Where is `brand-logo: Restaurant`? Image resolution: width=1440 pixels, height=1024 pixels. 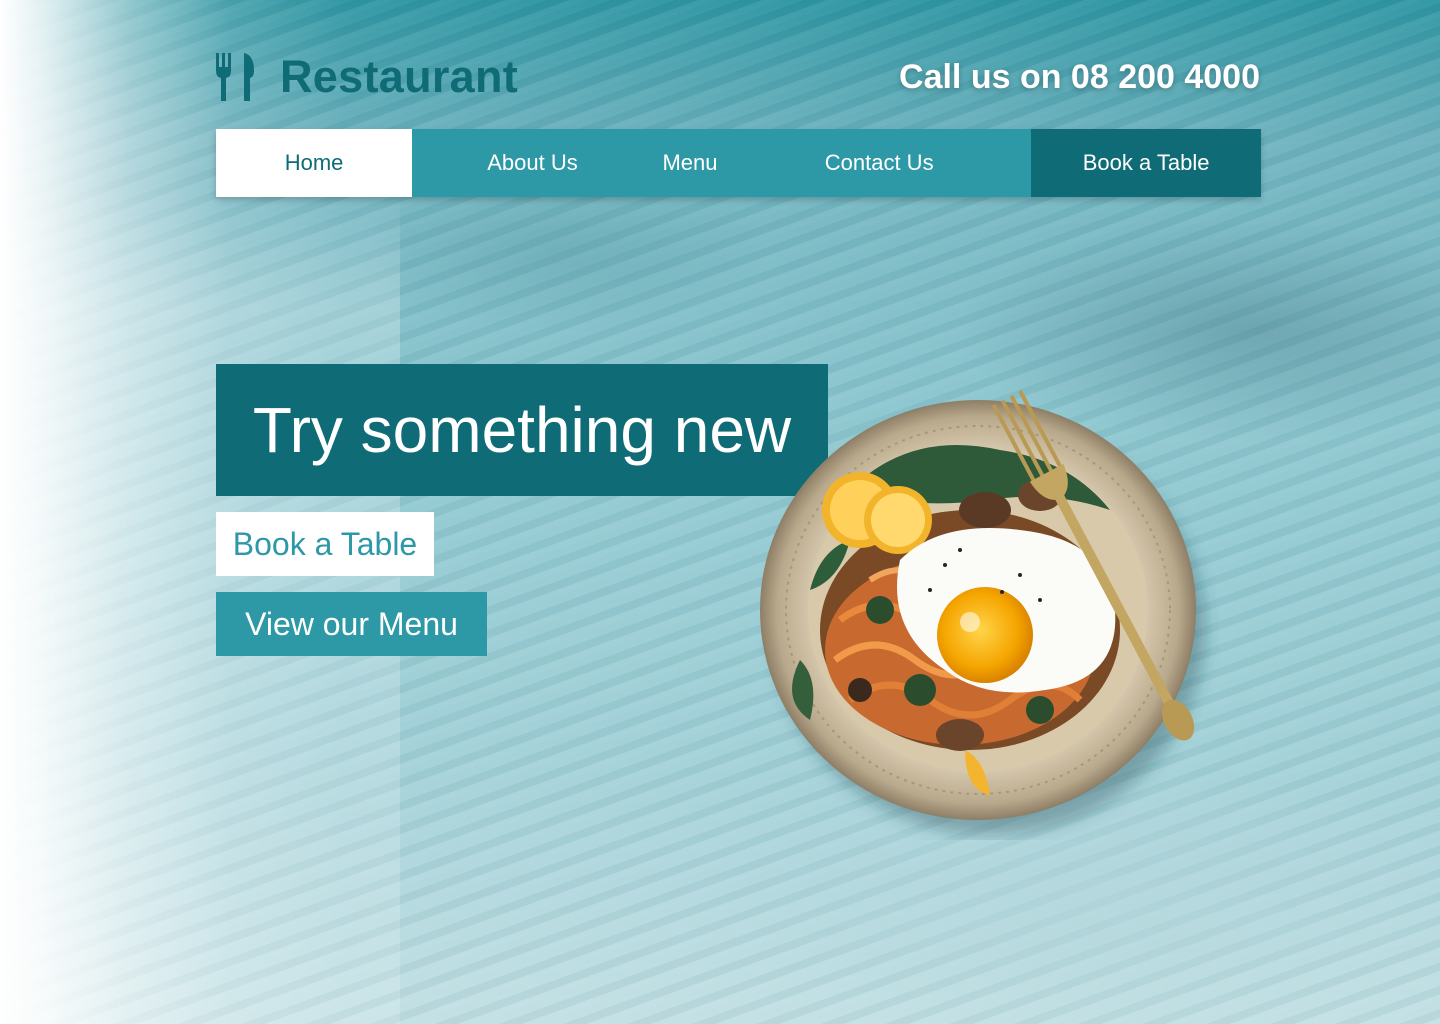
brand-logo: Restaurant is located at coordinates (367, 76).